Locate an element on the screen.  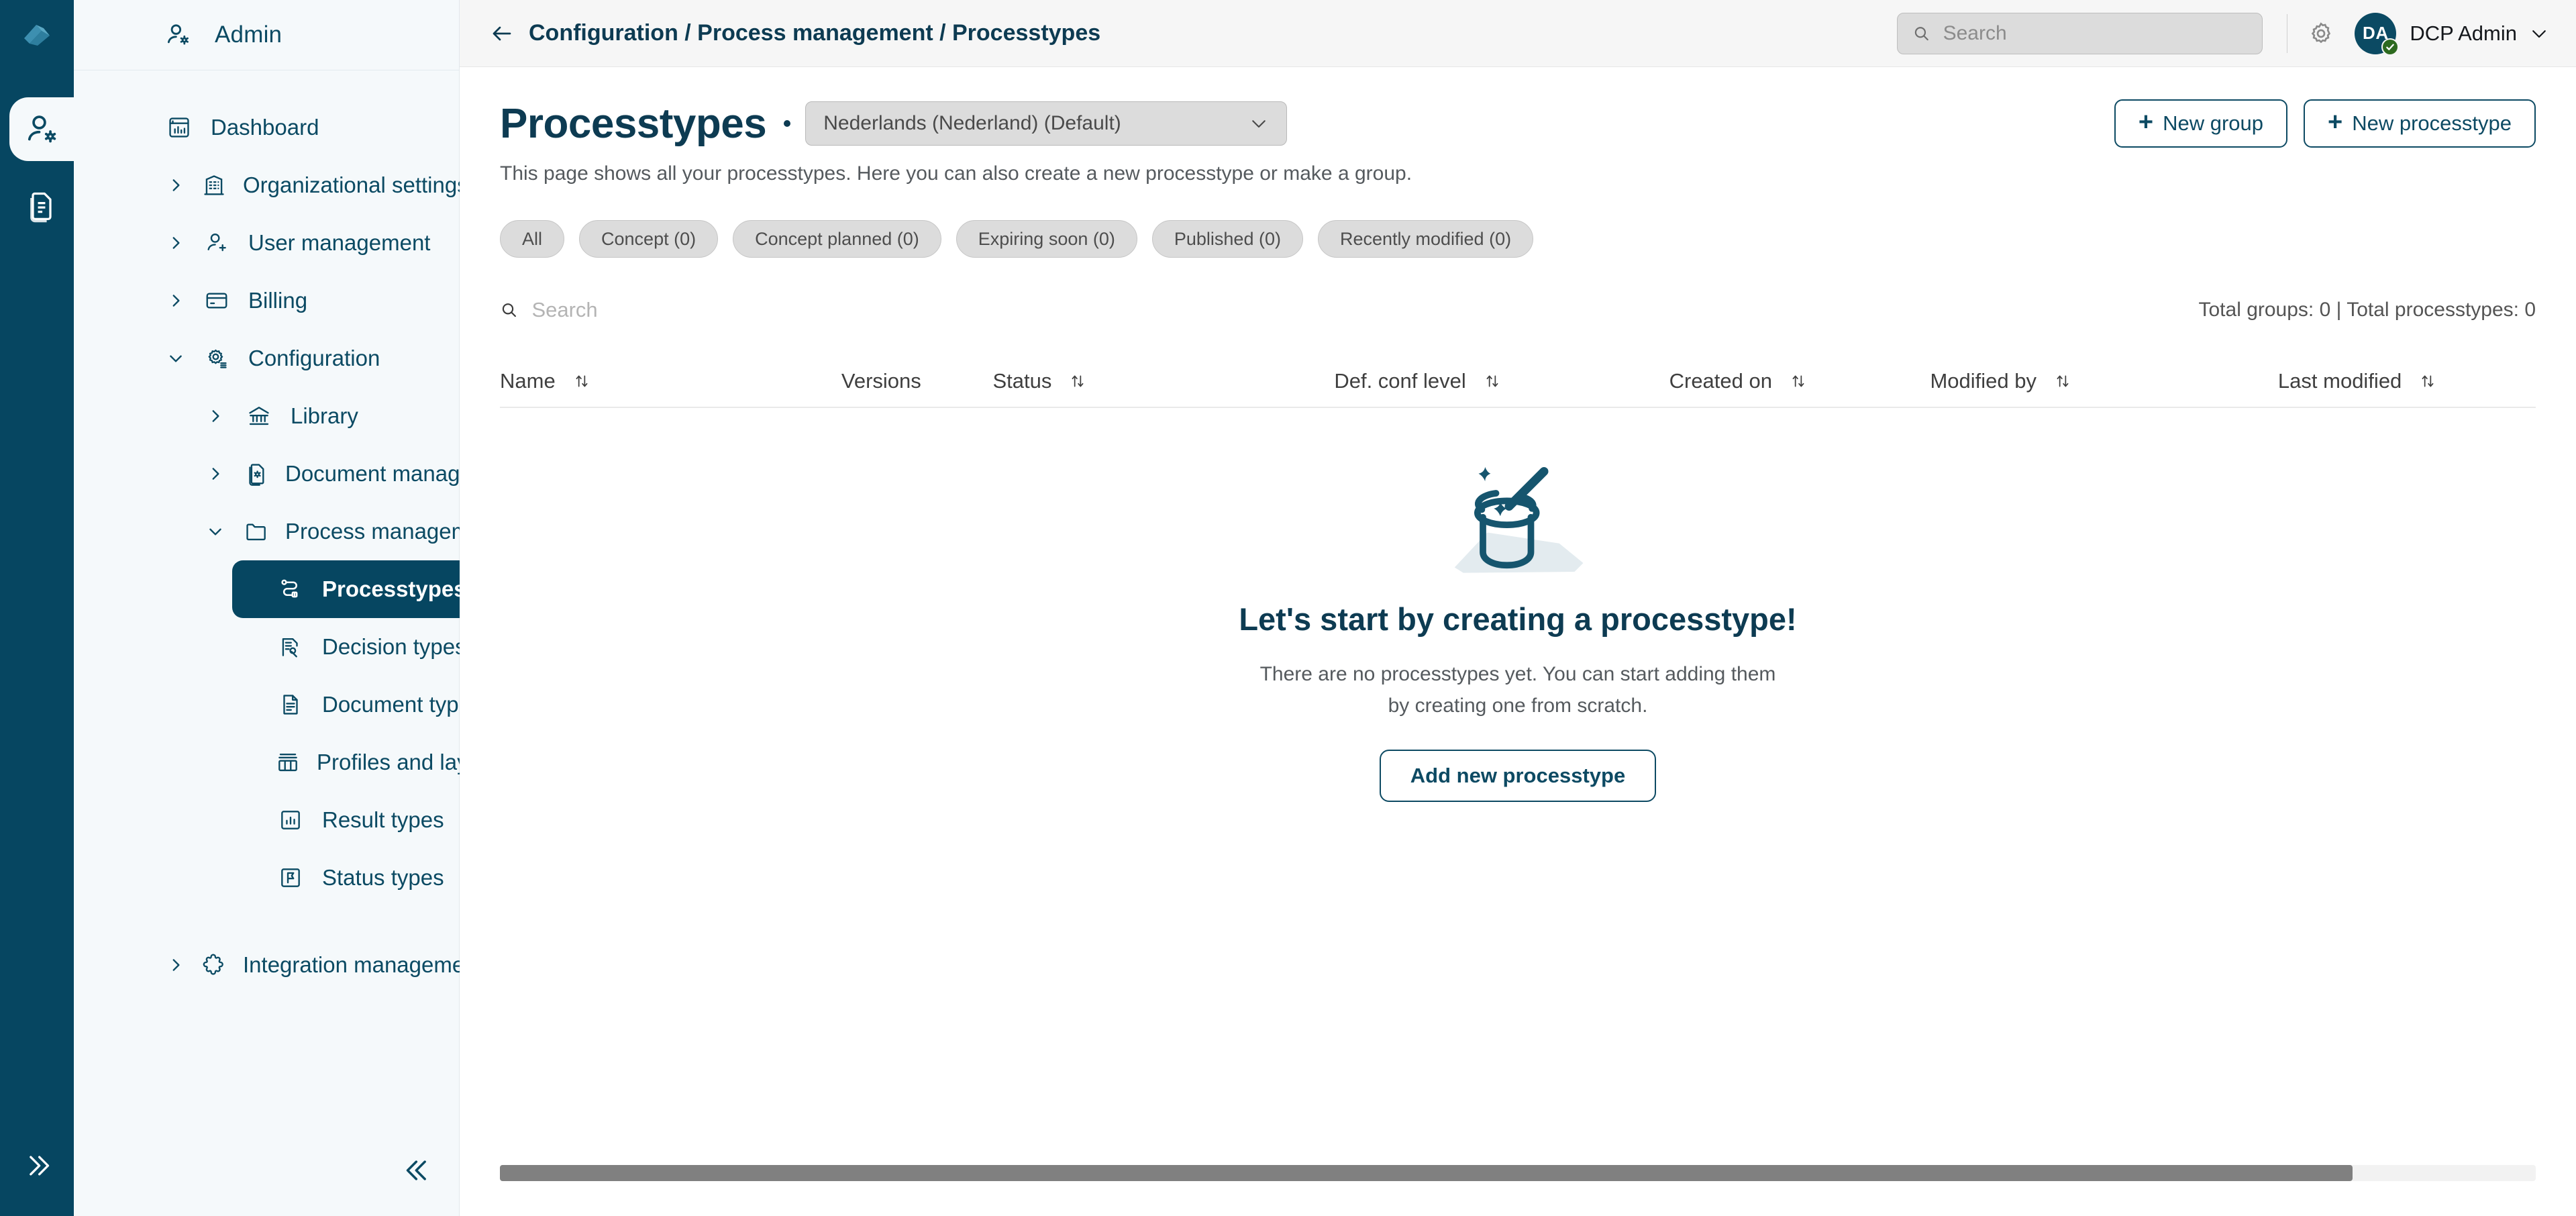
sidebar-item-label: User management is located at coordinates (339, 242).